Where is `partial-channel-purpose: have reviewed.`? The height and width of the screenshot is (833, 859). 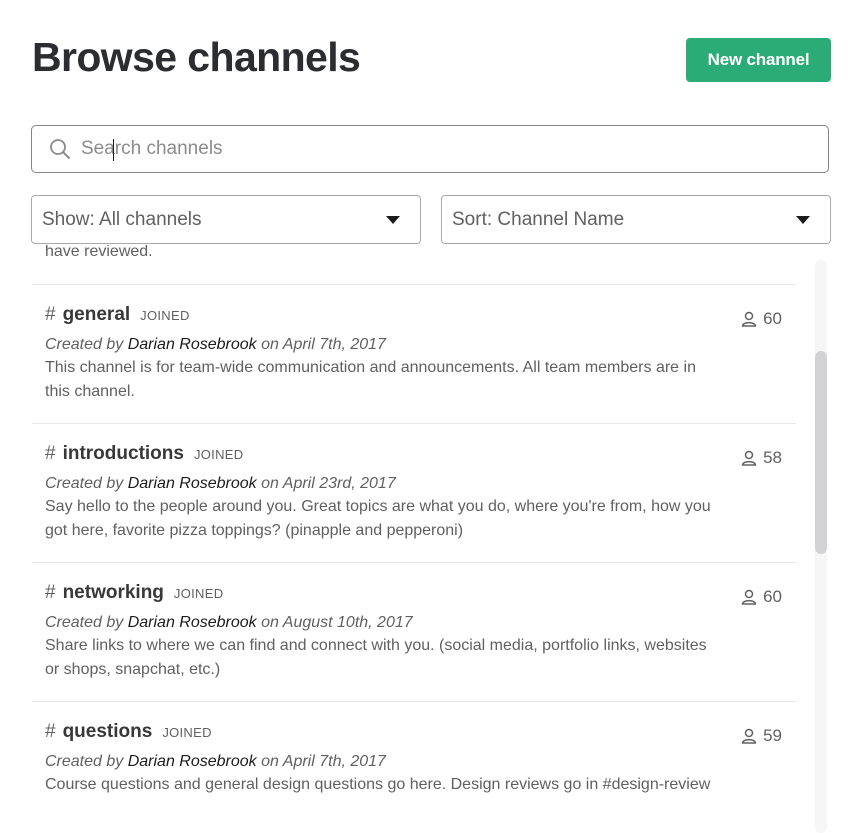
partial-channel-purpose: have reviewed. is located at coordinates (414, 265).